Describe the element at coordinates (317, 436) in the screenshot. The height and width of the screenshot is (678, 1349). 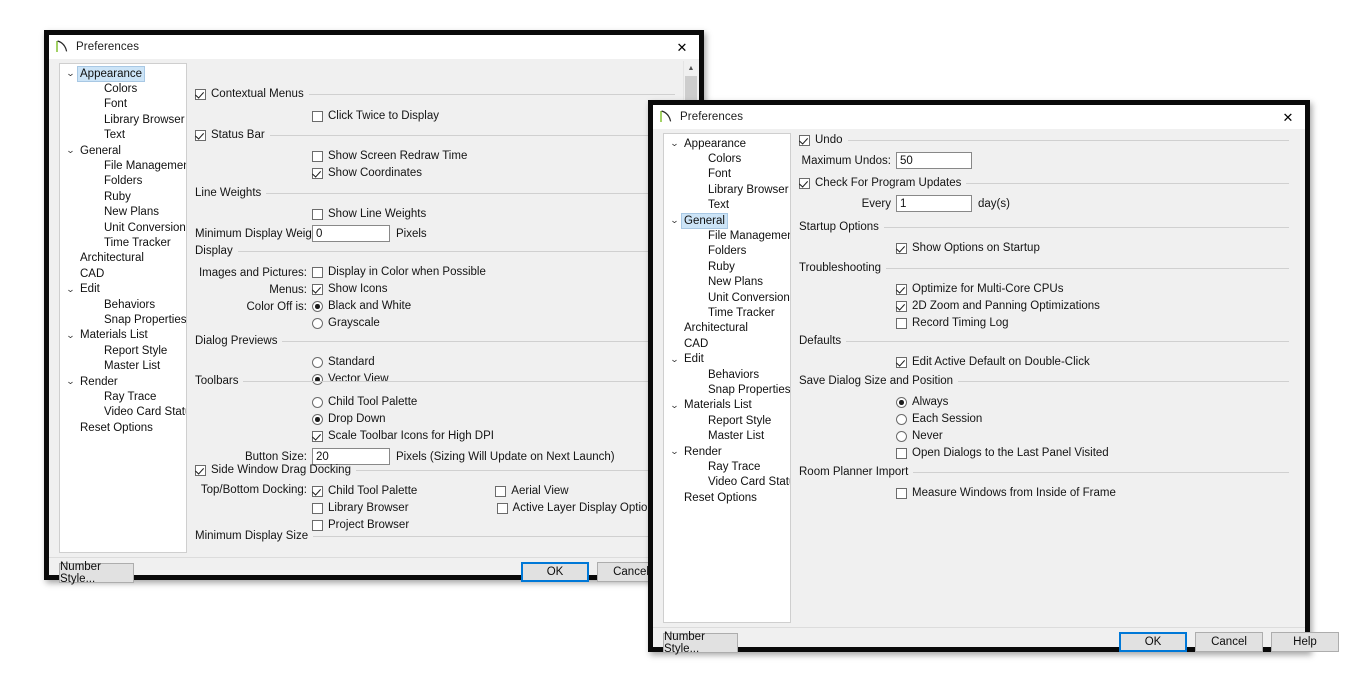
I see `scale-toolbar-icons-checkbox` at that location.